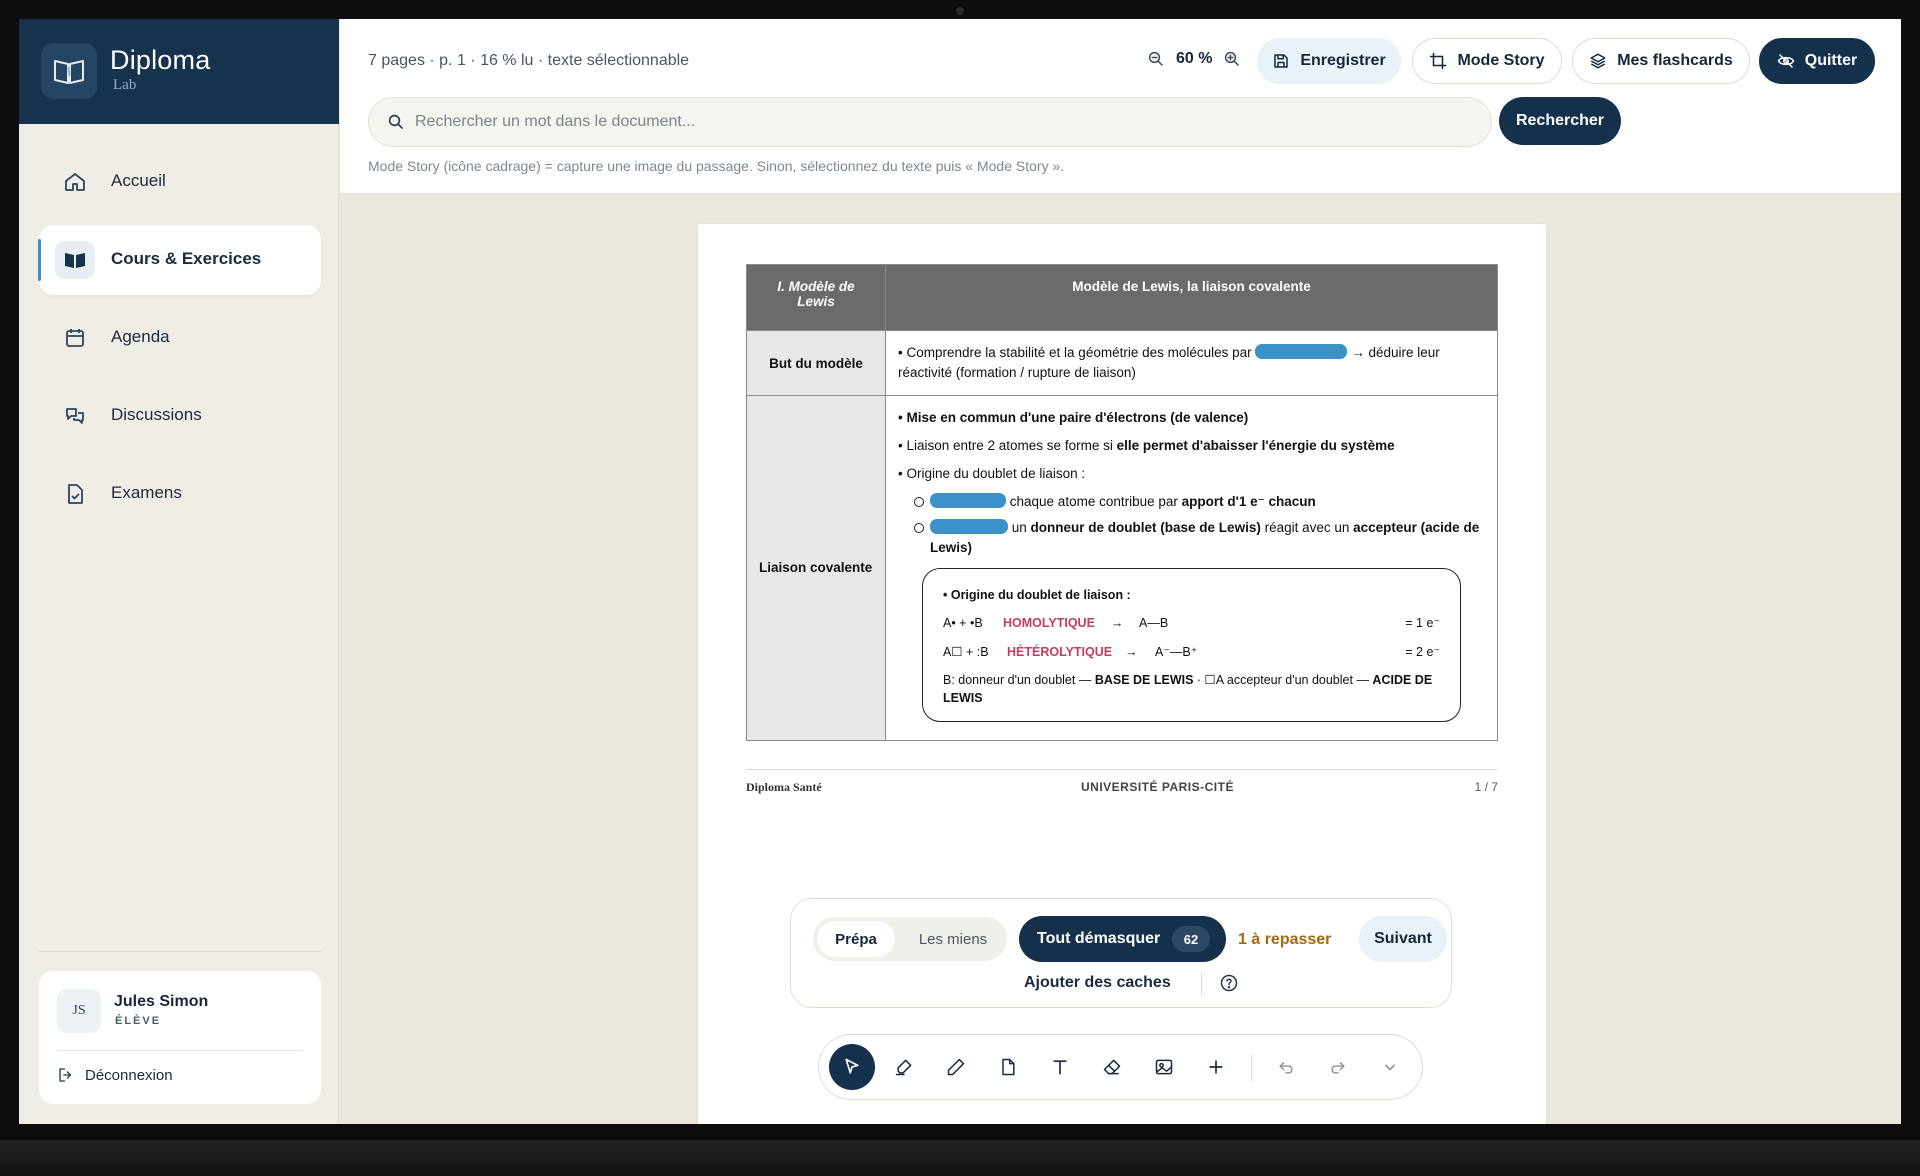 The height and width of the screenshot is (1176, 1920). I want to click on layers-icon, so click(1598, 61).